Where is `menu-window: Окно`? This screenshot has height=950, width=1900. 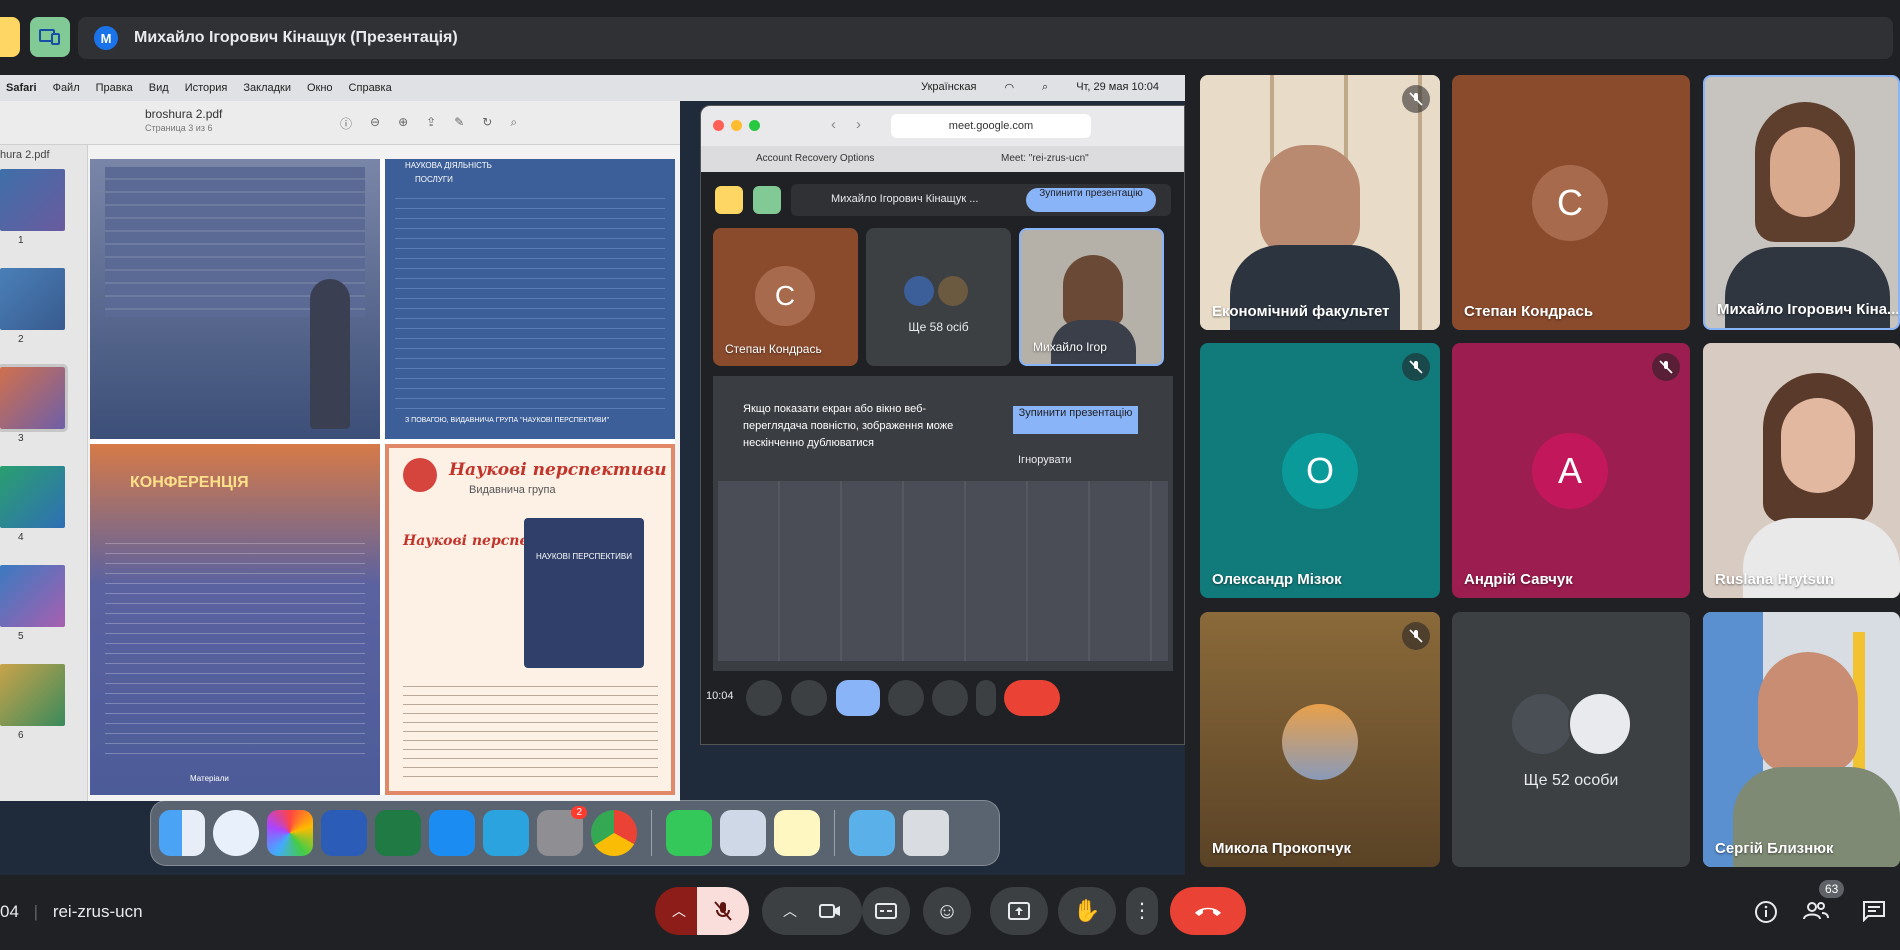
menu-window: Окно is located at coordinates (320, 88).